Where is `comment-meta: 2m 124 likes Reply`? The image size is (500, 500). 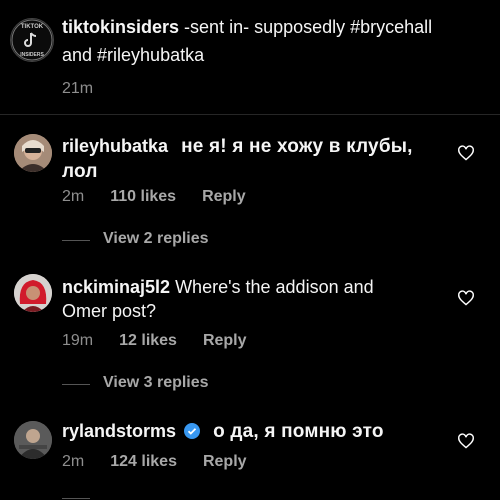
comment-meta: 2m 124 likes Reply is located at coordinates (167, 462).